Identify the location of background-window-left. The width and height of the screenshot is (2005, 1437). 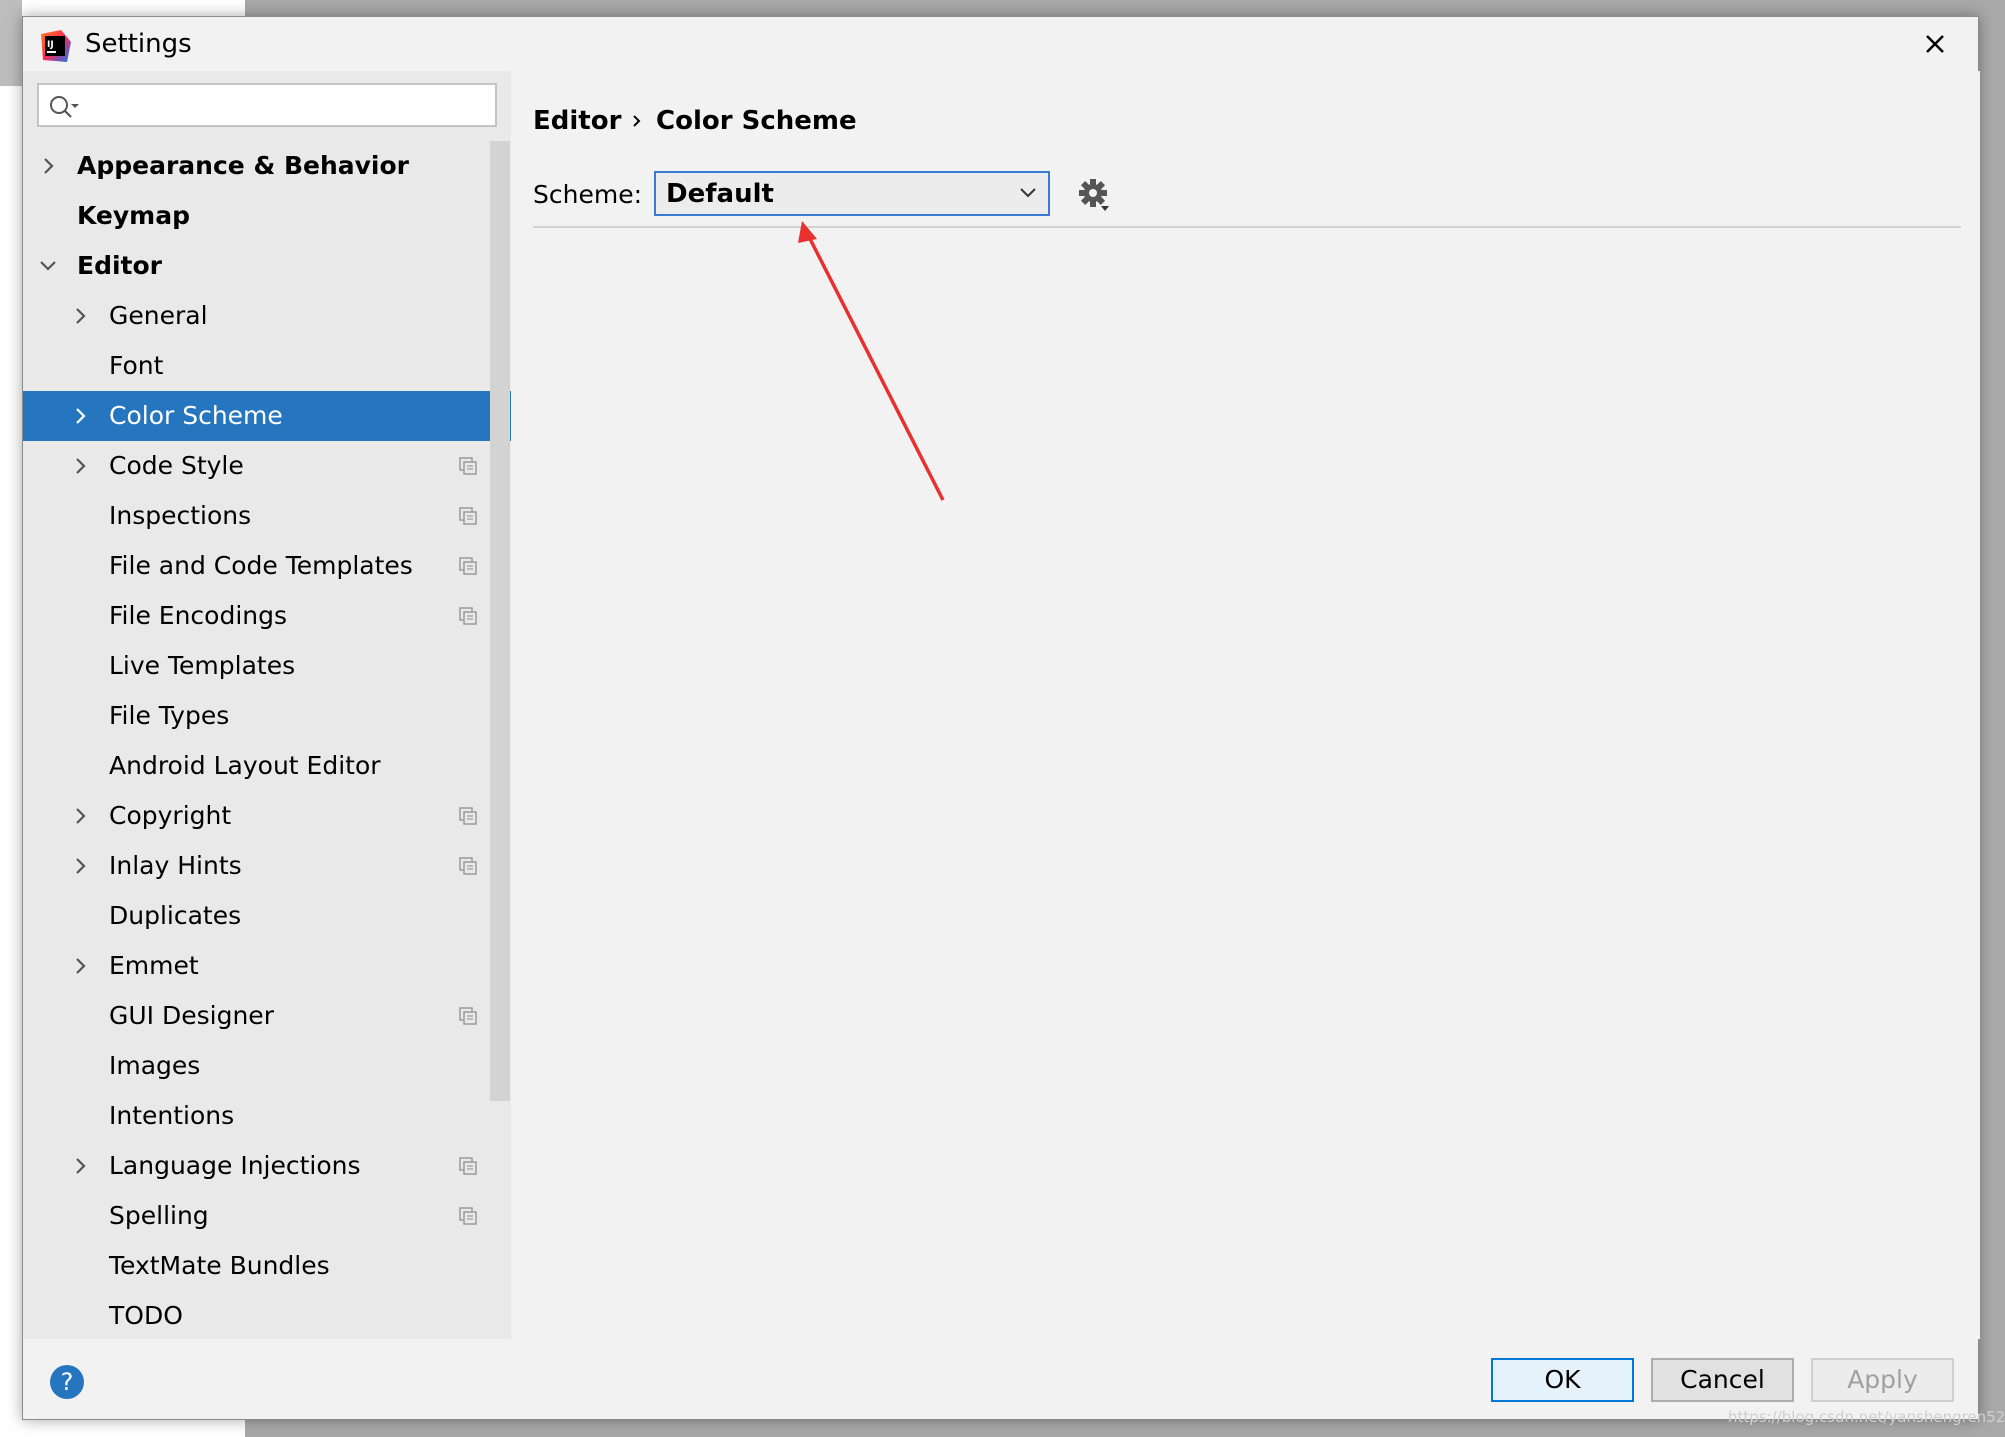
(11, 43).